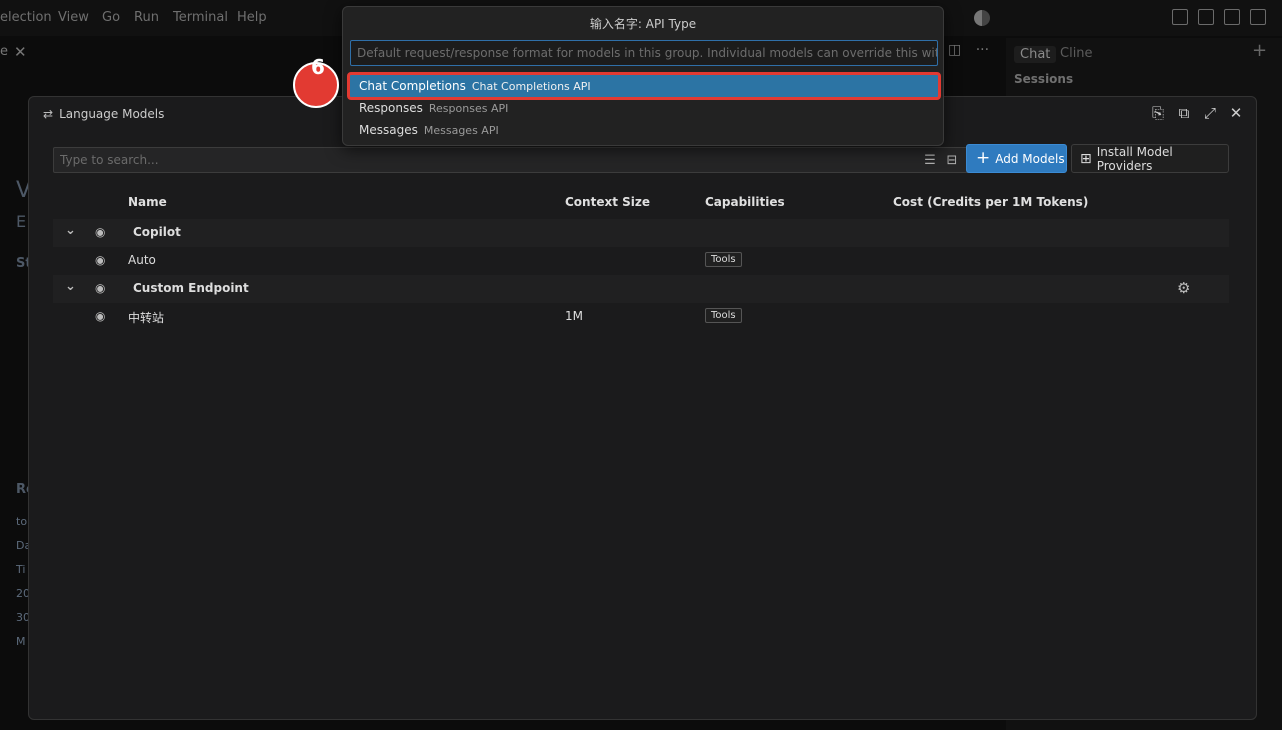 This screenshot has width=1282, height=730. I want to click on table-row: ◉ 中转站 1M Tools, so click(641, 317).